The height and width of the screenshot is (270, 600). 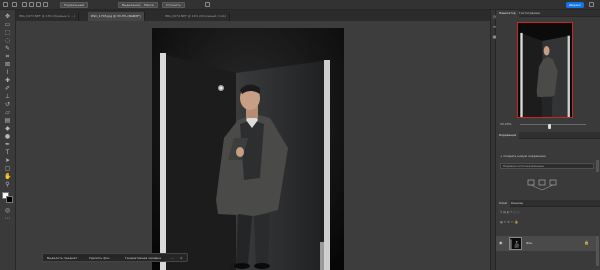 What do you see at coordinates (7, 137) in the screenshot?
I see `dodge-tool-icon: ●` at bounding box center [7, 137].